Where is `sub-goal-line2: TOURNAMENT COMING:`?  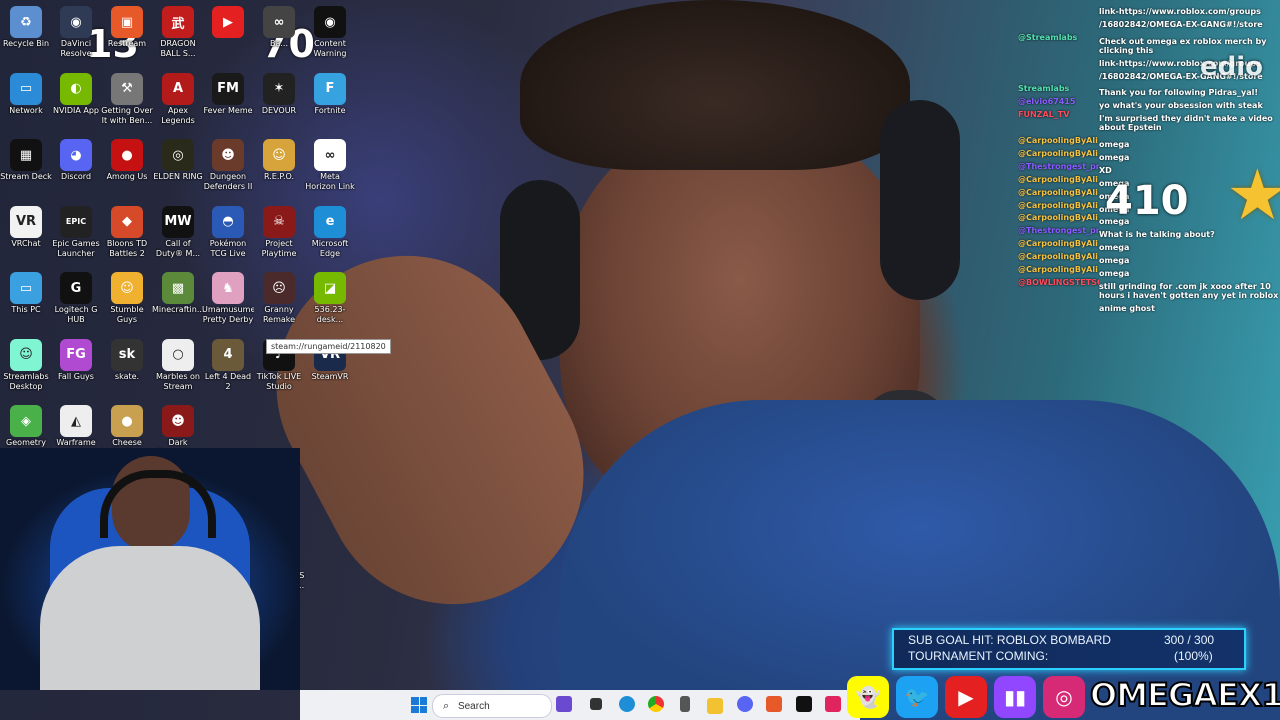
sub-goal-line2: TOURNAMENT COMING: is located at coordinates (978, 656).